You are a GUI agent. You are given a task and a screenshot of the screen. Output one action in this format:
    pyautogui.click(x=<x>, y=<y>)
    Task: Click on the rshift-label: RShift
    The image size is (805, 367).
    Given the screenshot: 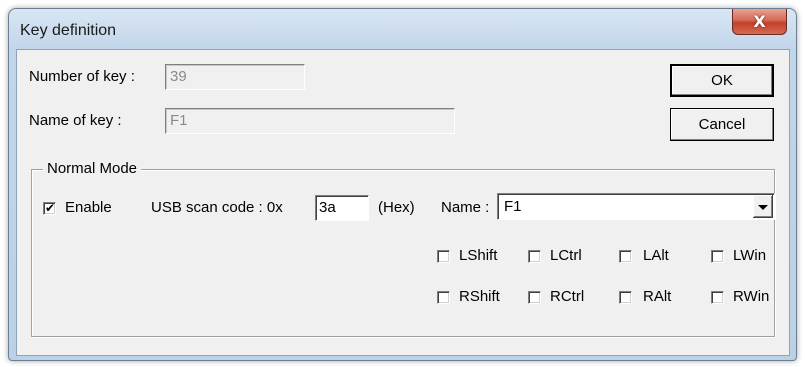 What is the action you would take?
    pyautogui.click(x=479, y=296)
    